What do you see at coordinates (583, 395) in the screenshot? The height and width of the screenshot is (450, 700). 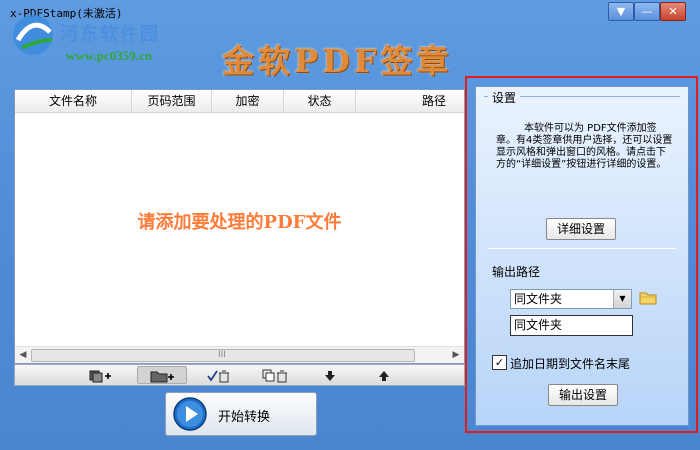 I see `output-settings-button: 输出设置` at bounding box center [583, 395].